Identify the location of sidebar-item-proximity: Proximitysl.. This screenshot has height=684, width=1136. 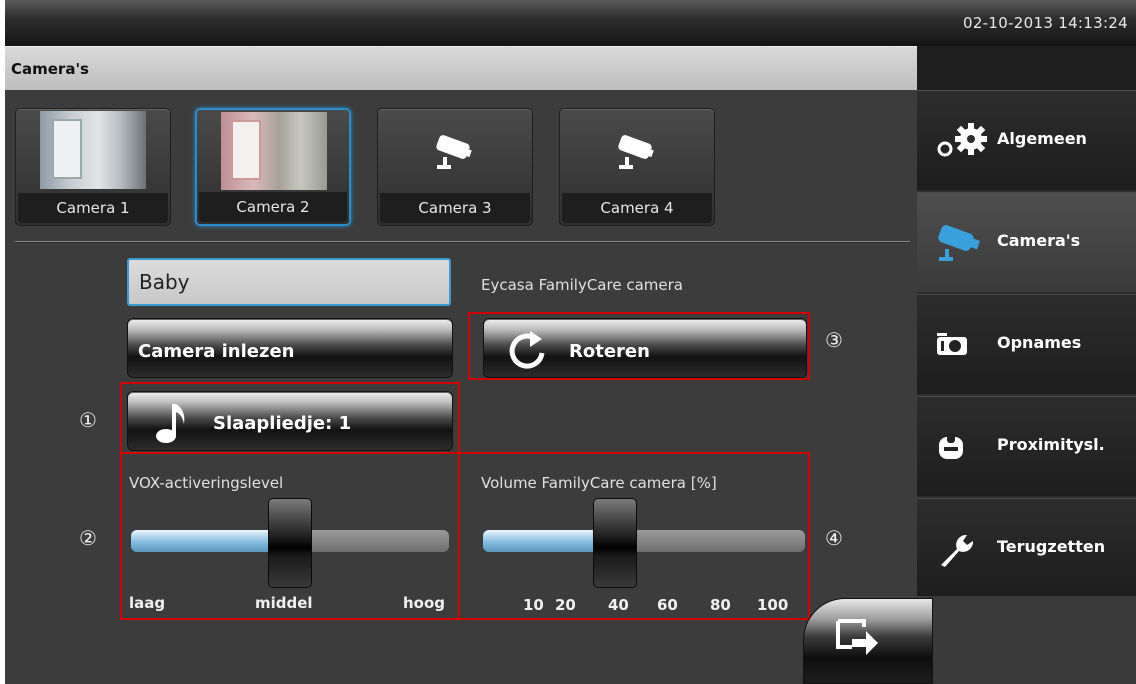
(1026, 446).